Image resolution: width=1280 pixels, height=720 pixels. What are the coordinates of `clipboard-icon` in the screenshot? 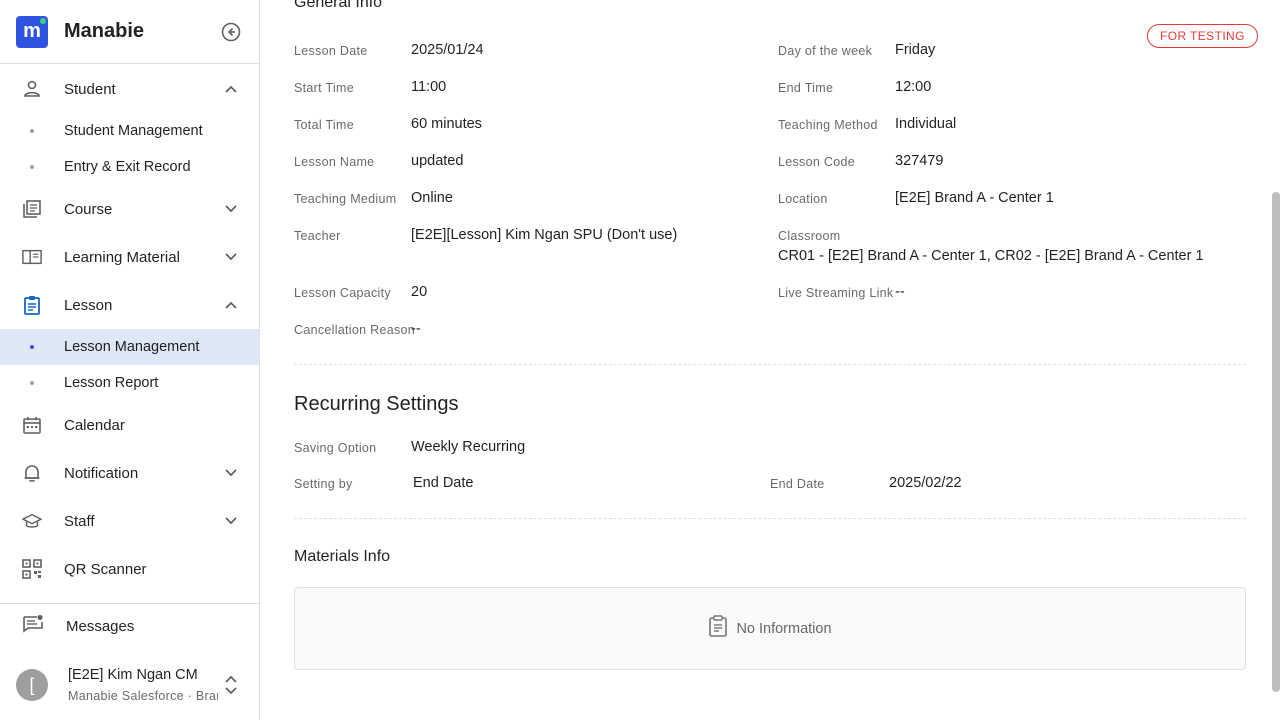 It's located at (718, 628).